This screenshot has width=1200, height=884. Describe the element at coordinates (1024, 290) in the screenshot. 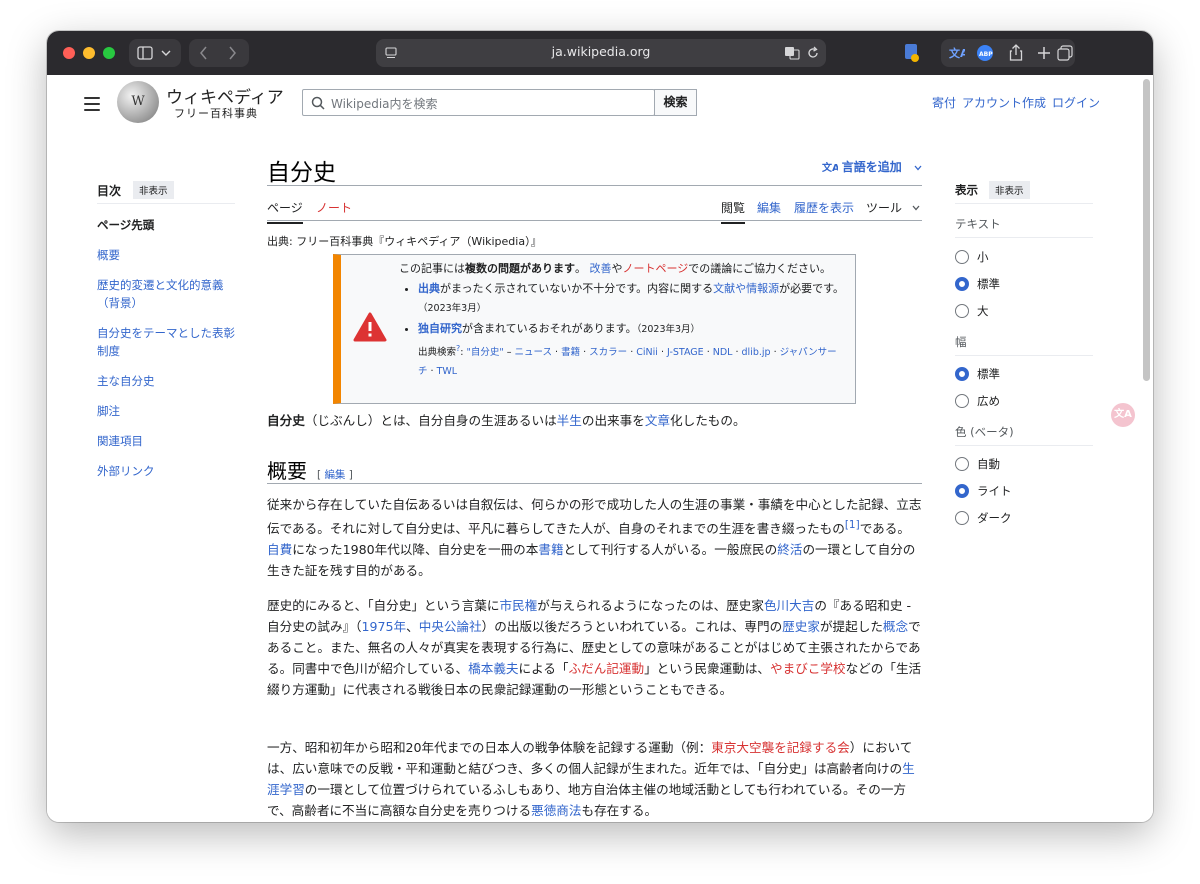

I see `text-size-standard: 標準` at that location.